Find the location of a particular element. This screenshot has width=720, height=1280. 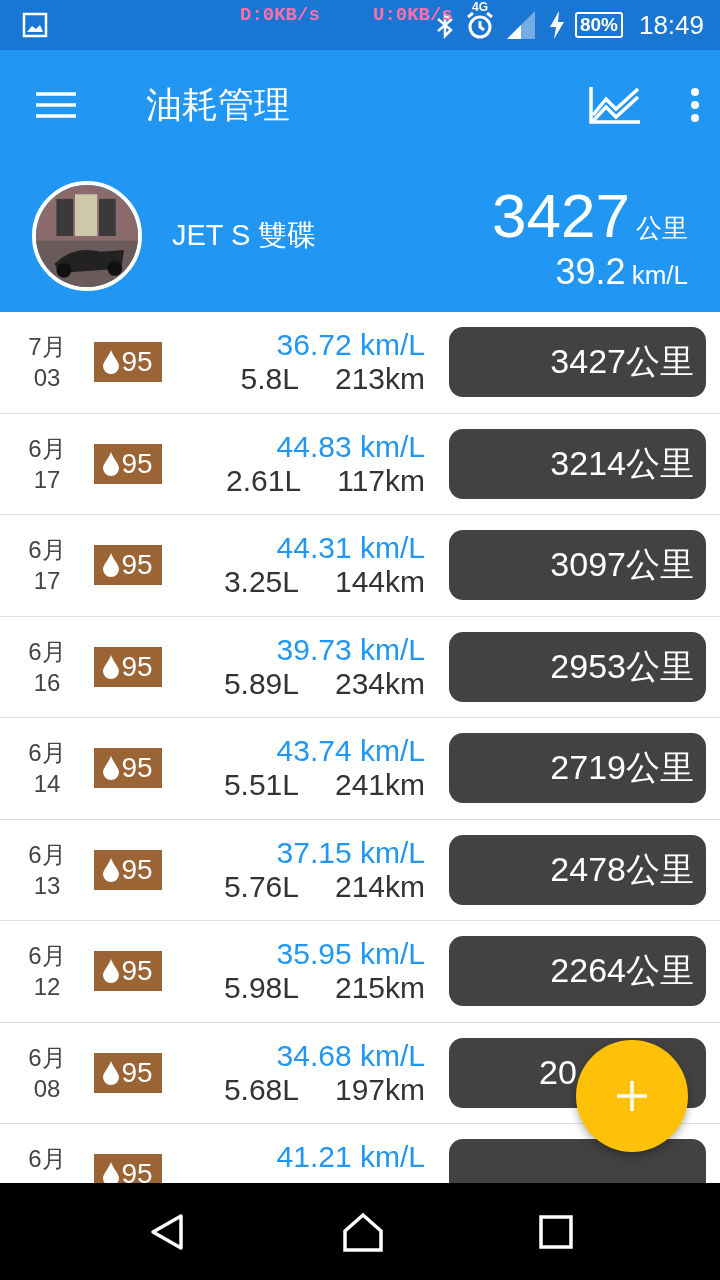

recents-icon is located at coordinates (555, 1231).